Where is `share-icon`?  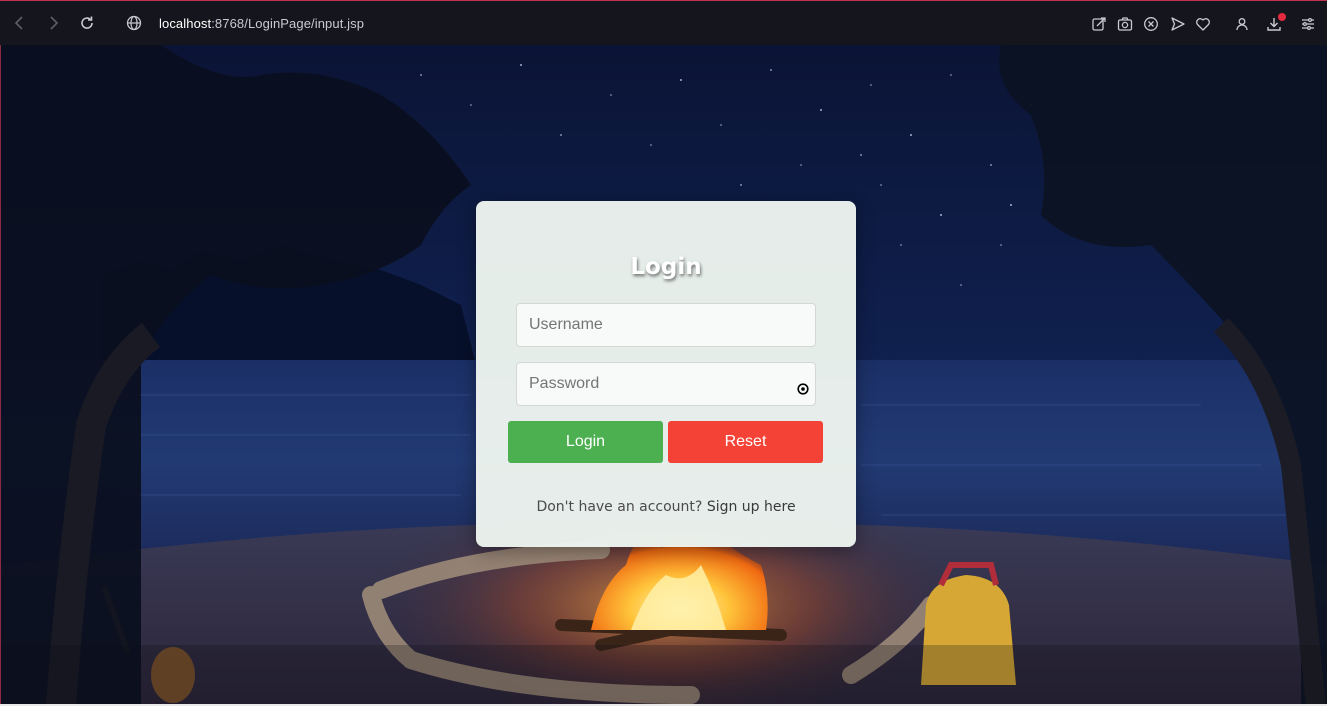 share-icon is located at coordinates (1099, 24).